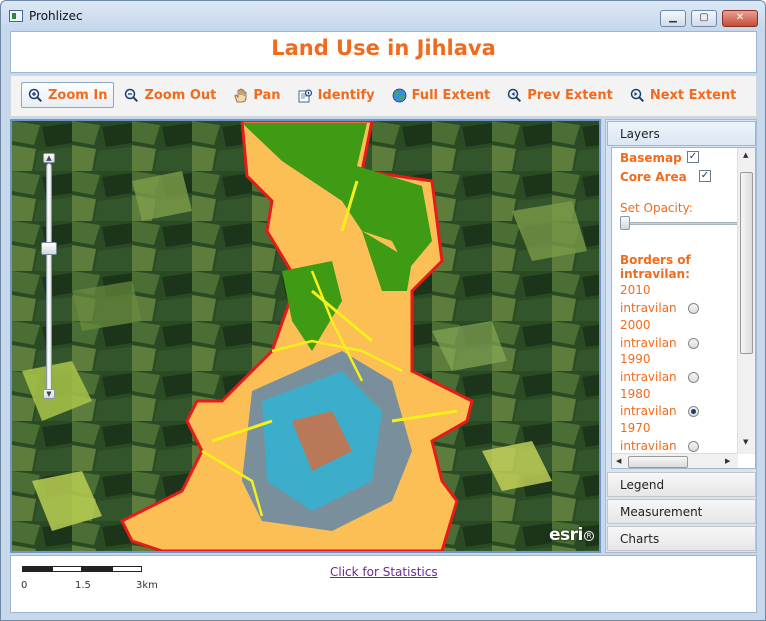  I want to click on pan-button: Pan, so click(256, 95).